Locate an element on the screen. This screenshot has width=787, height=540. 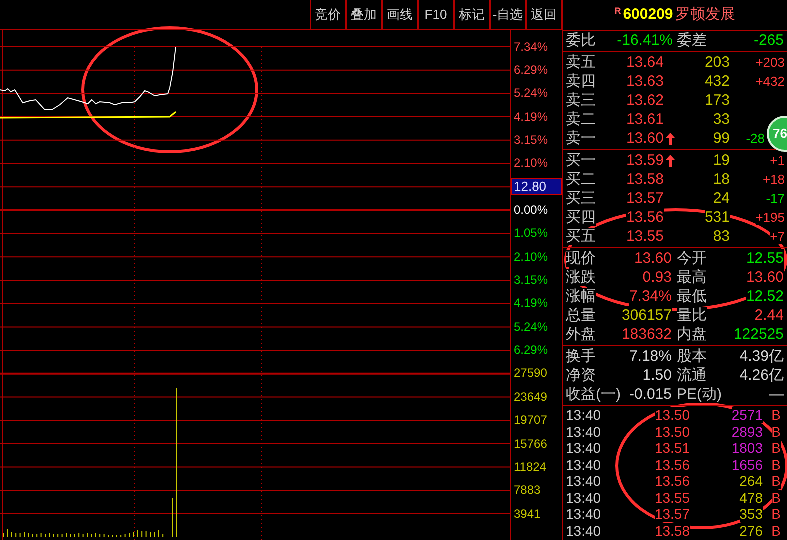
toolbar-button: F10 is located at coordinates (436, 14).